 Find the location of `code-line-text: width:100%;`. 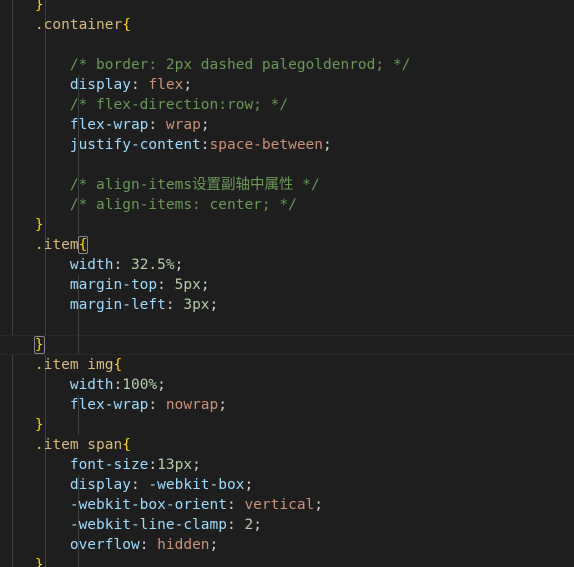

code-line-text: width:100%; is located at coordinates (287, 385).